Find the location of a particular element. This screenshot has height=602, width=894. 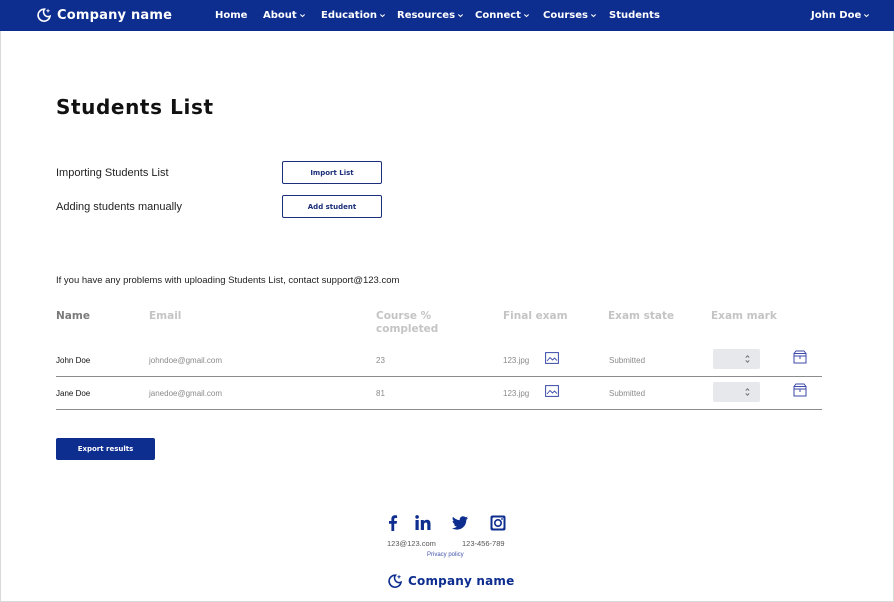

course-percent: 23 is located at coordinates (380, 360).